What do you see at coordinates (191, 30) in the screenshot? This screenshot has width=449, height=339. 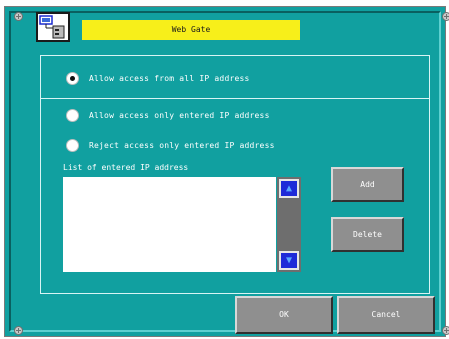 I see `dialog-title: Web Gate` at bounding box center [191, 30].